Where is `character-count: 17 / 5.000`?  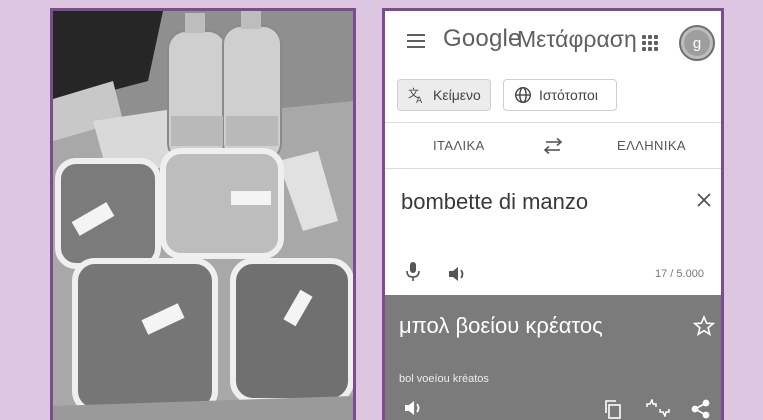
character-count: 17 / 5.000 is located at coordinates (679, 274).